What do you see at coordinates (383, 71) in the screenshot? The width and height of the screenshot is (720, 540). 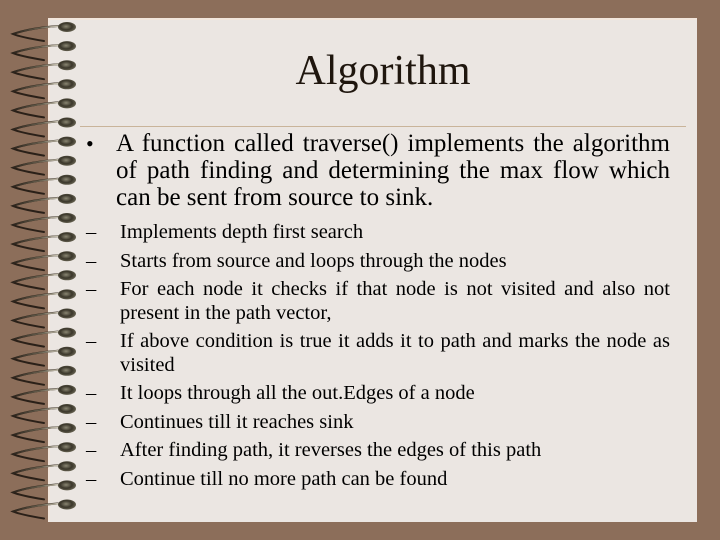 I see `slide-title: Algorithm` at bounding box center [383, 71].